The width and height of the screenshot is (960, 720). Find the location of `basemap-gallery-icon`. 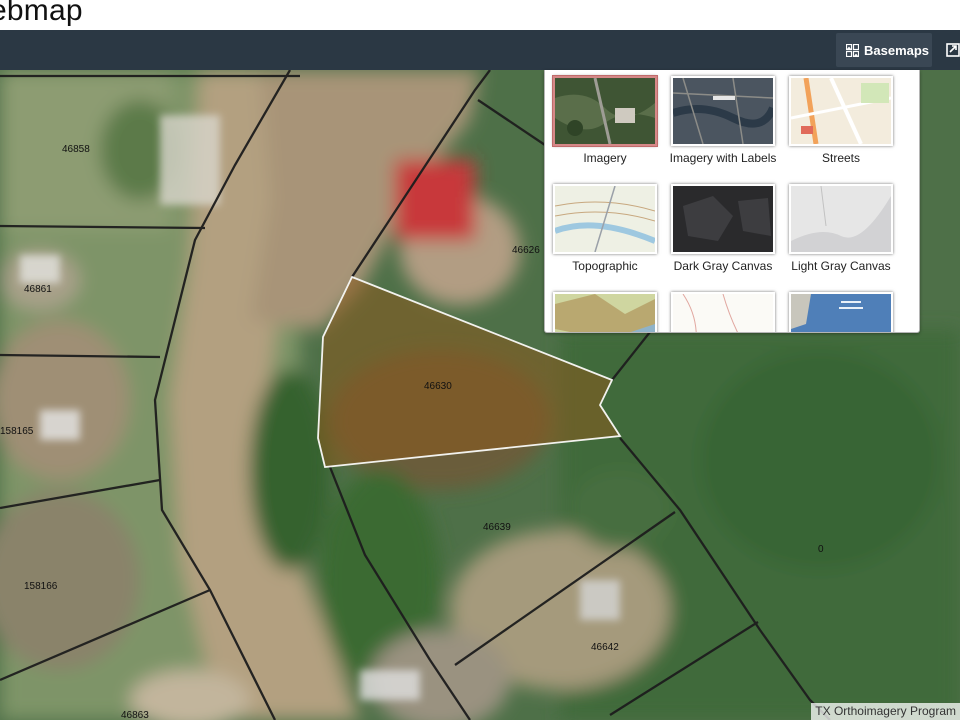

basemap-gallery-icon is located at coordinates (852, 50).